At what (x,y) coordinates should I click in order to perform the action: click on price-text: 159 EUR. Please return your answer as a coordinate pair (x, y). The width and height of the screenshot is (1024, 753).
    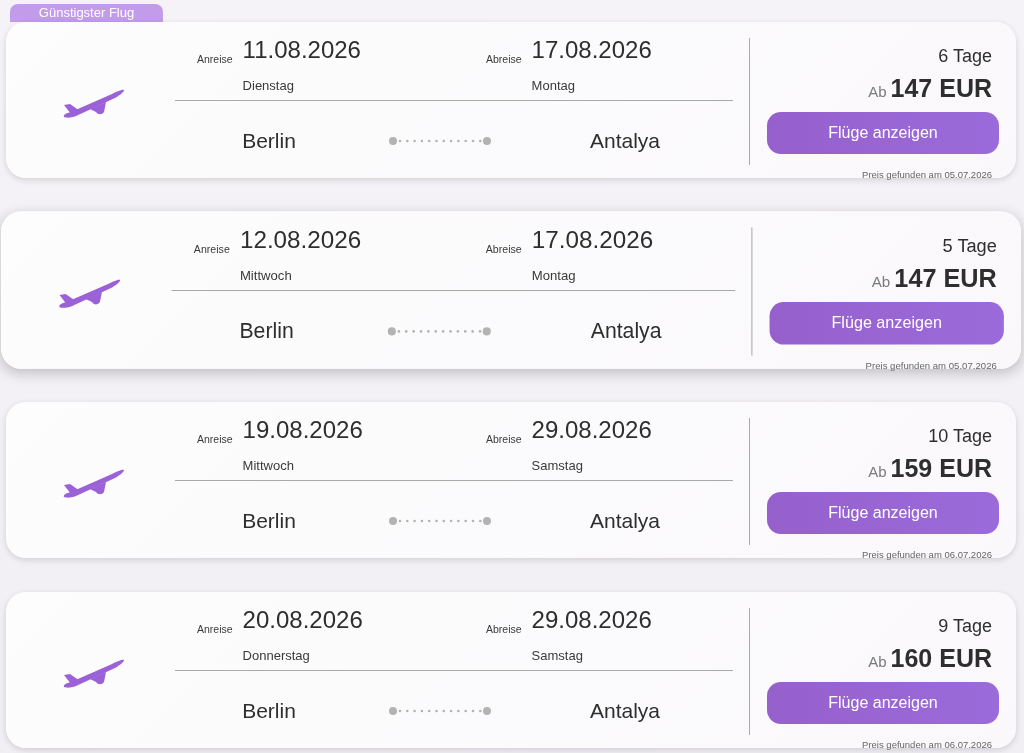
    Looking at the image, I should click on (941, 468).